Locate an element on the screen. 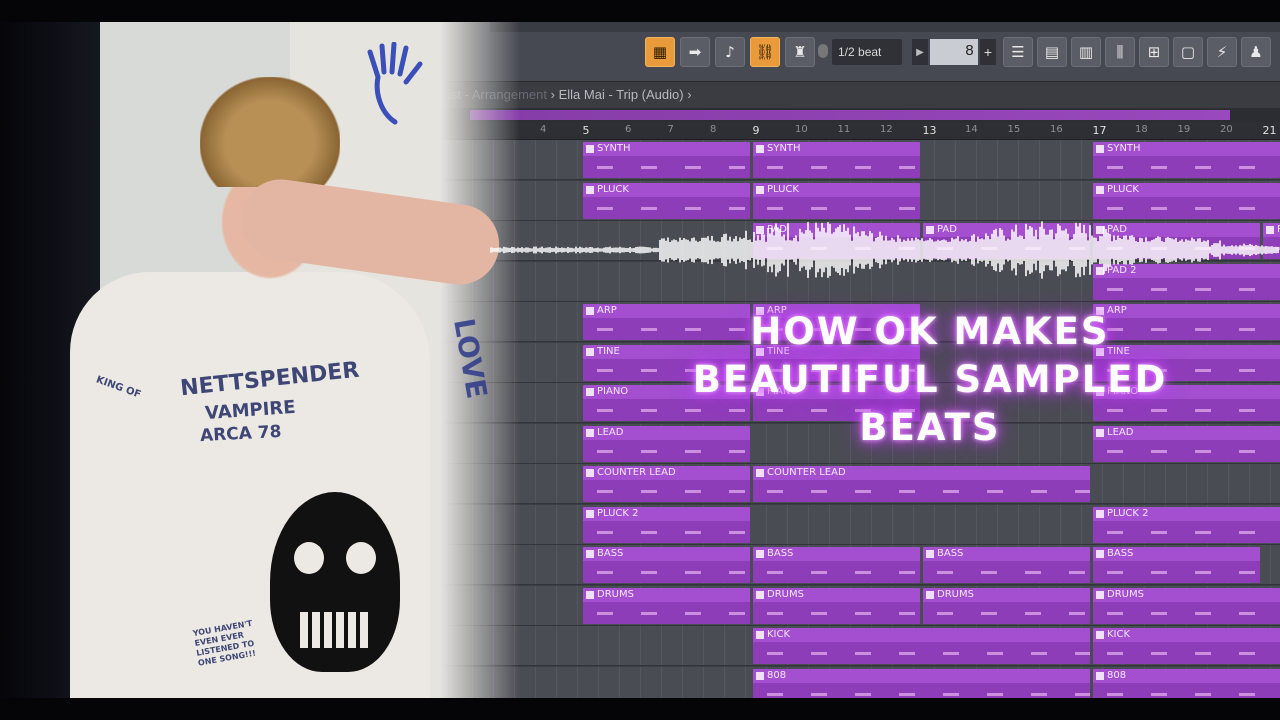 This screenshot has width=1280, height=720. playlist-track: COUNTER LEAD COUNTER LEAD is located at coordinates (855, 484).